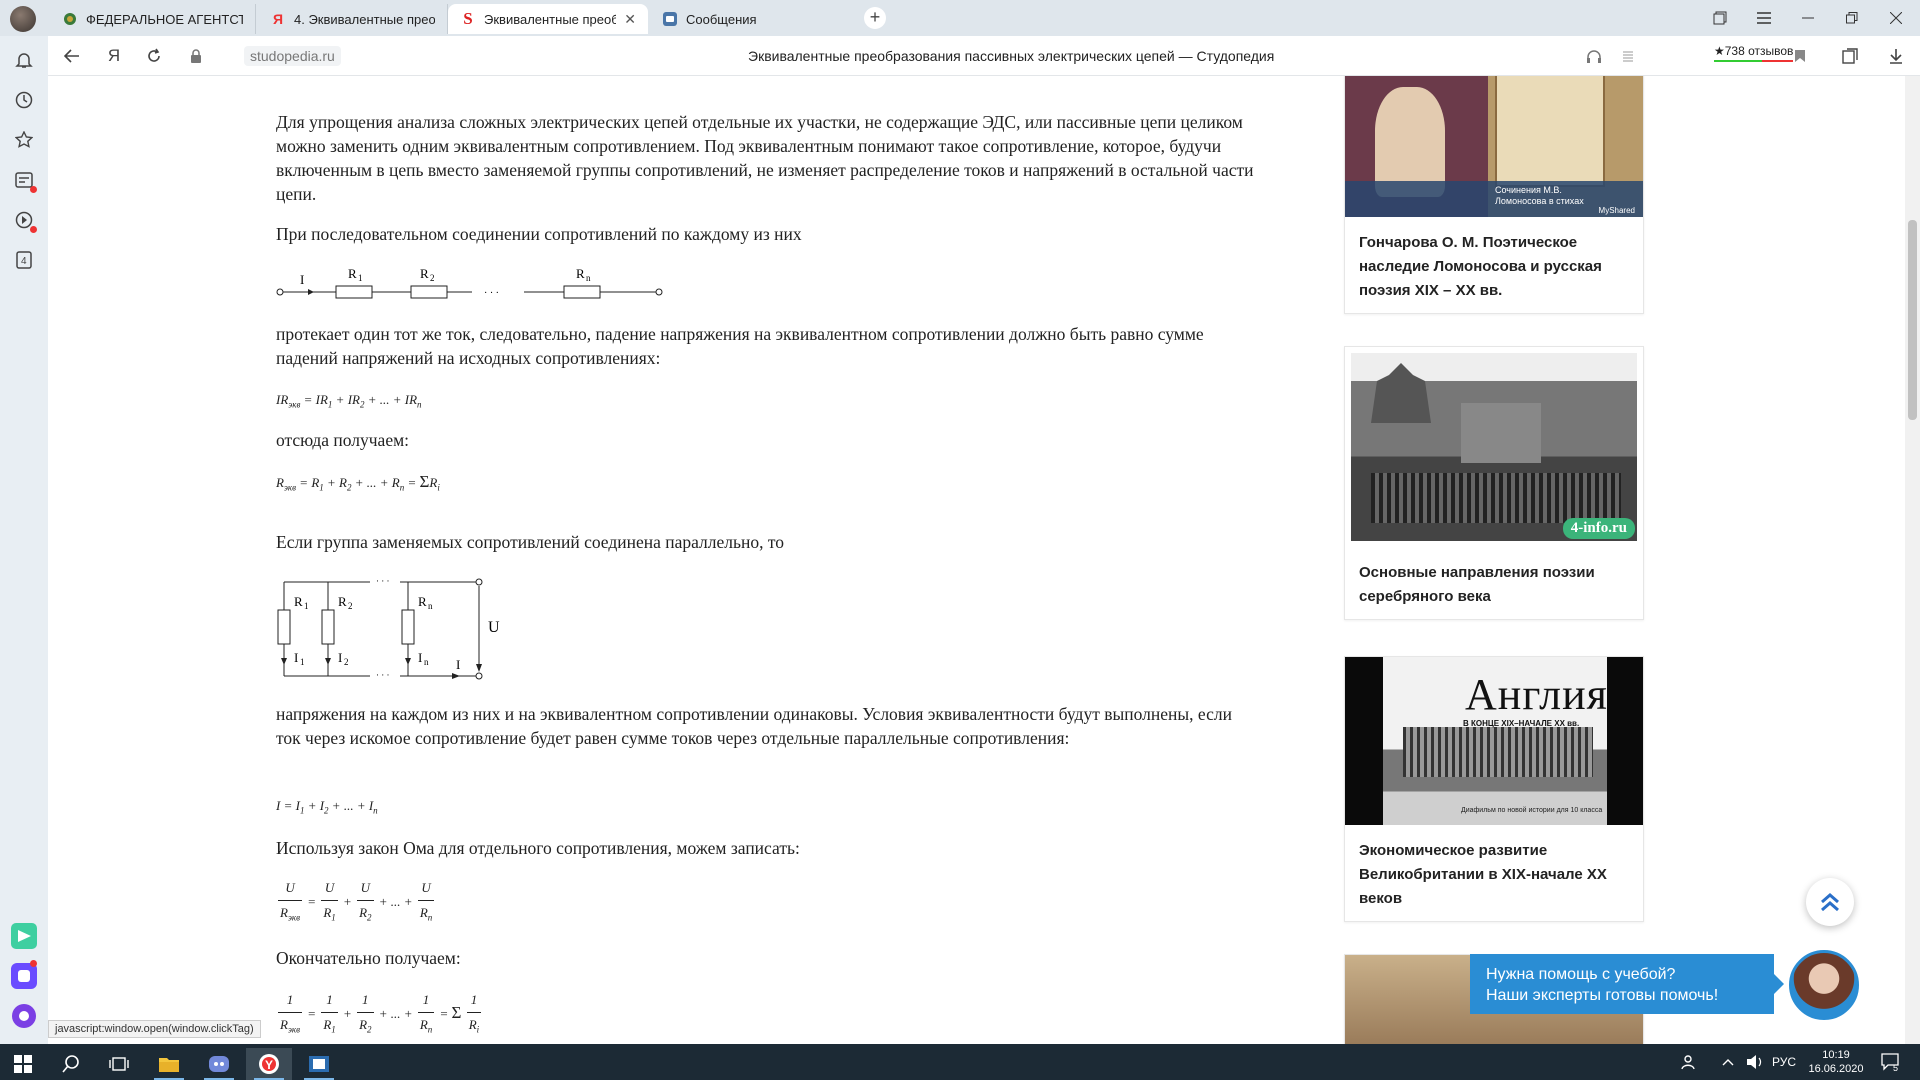  What do you see at coordinates (1896, 56) in the screenshot?
I see `downloads-icon` at bounding box center [1896, 56].